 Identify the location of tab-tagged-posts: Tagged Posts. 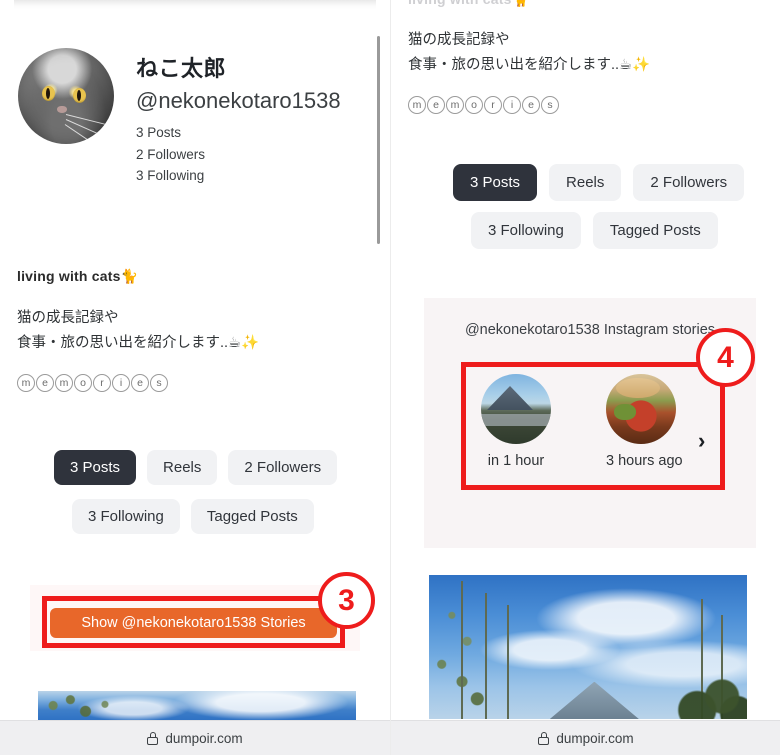
(252, 516).